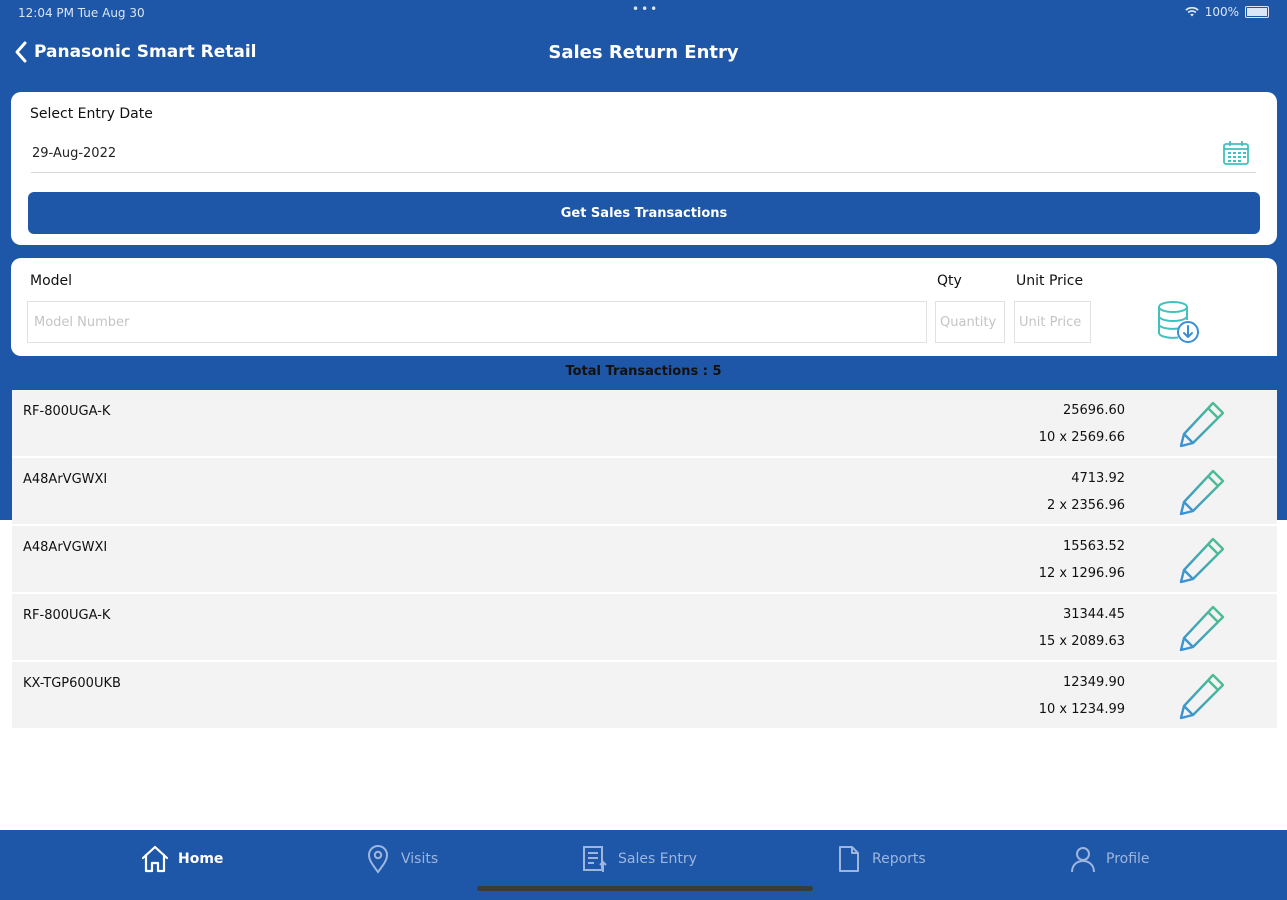 The image size is (1287, 900). Describe the element at coordinates (1093, 546) in the screenshot. I see `row-total: 15563.52` at that location.